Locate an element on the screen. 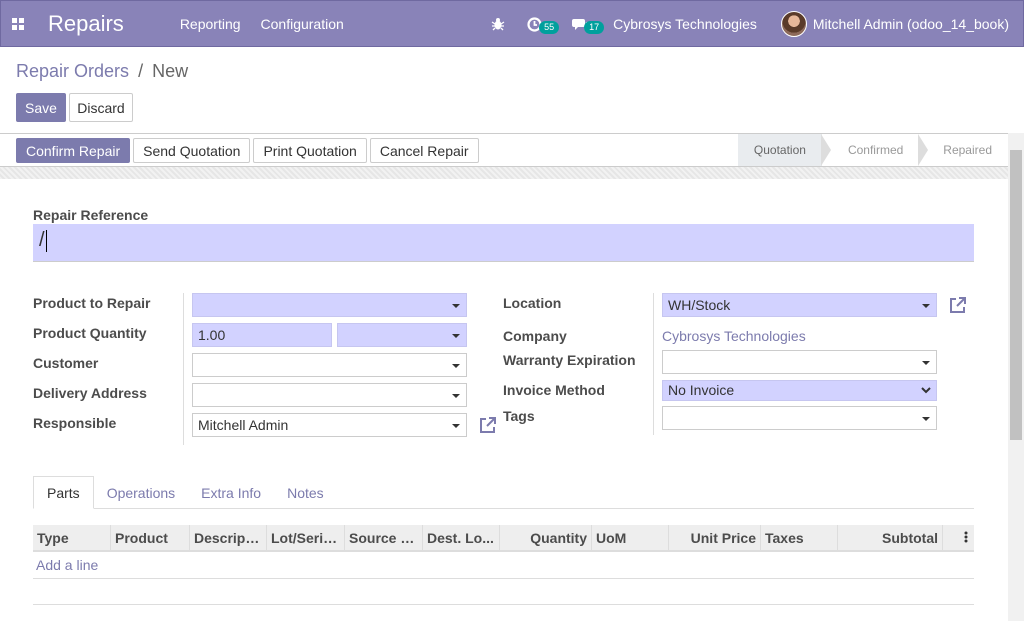 This screenshot has width=1024, height=621. invoice-method-label: Invoice Method is located at coordinates (554, 390).